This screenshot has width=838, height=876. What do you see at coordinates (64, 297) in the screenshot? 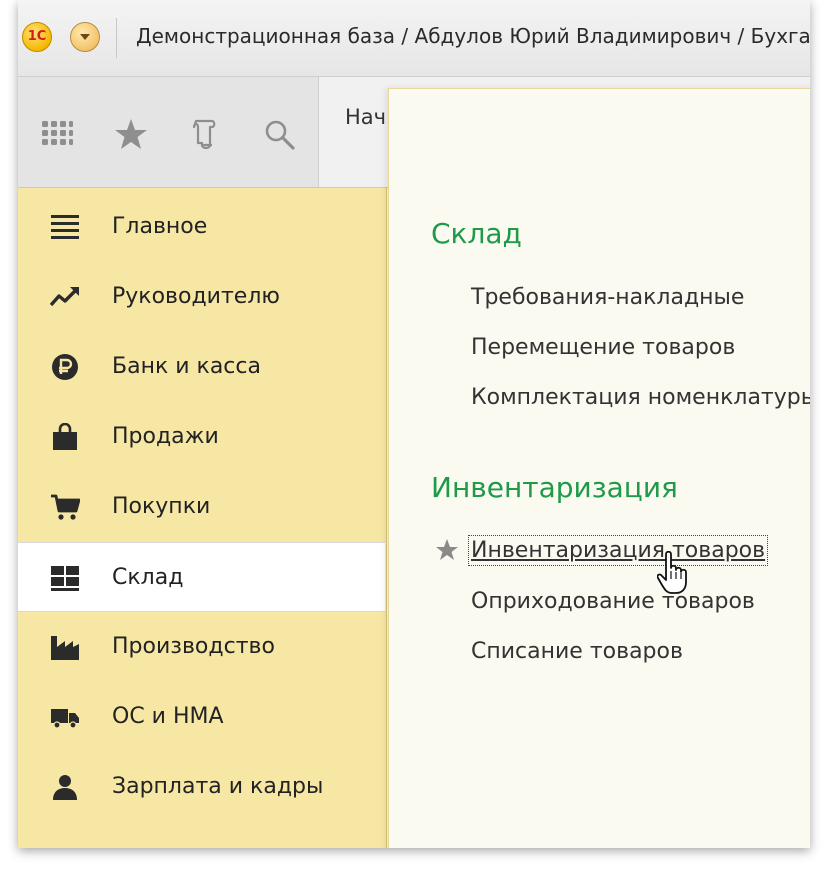
I see `trend-chart-icon` at bounding box center [64, 297].